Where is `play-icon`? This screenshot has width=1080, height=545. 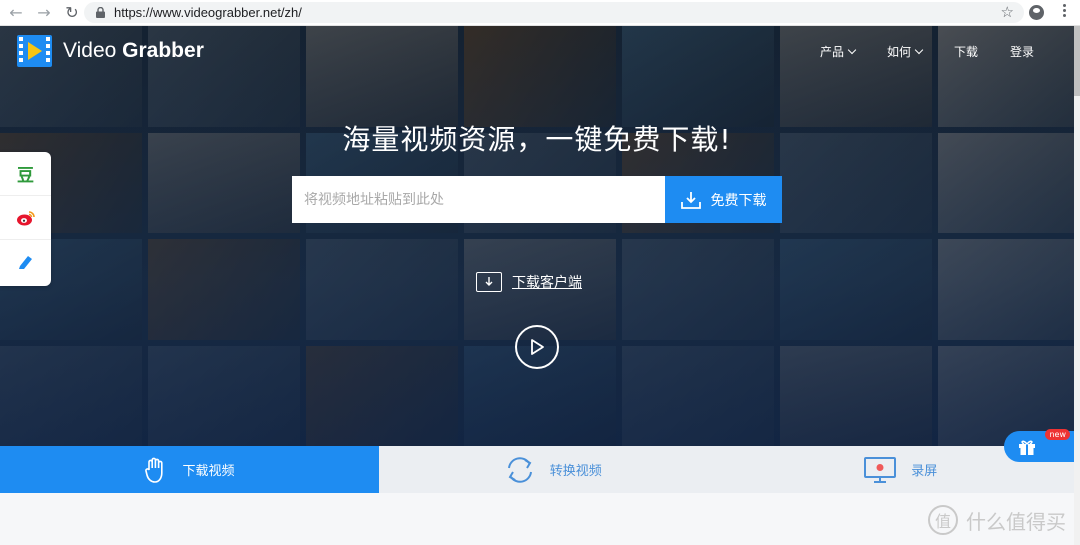
play-icon is located at coordinates (537, 347).